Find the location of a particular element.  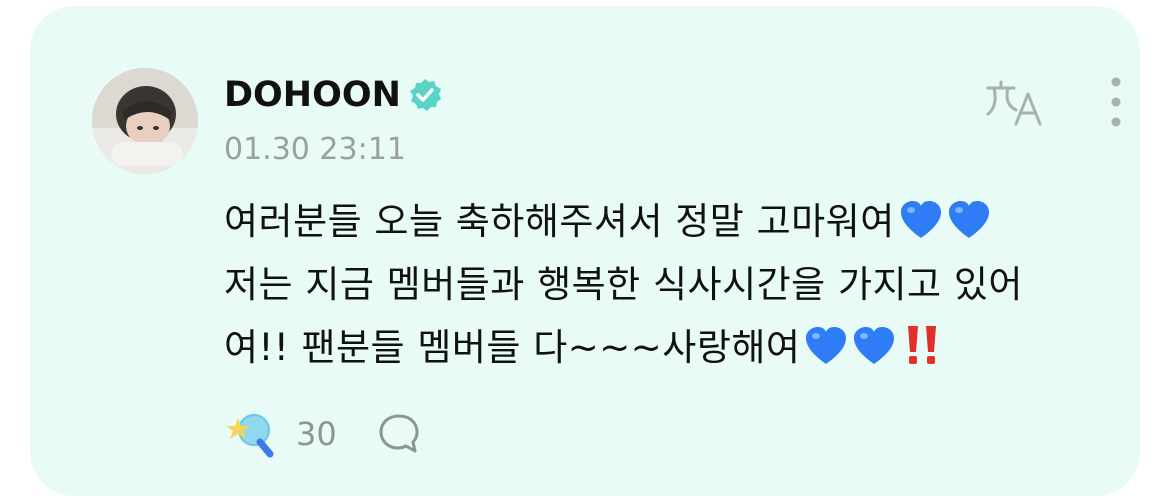

post-line-1: 여러분들 오늘 축하해주셔서 정말 고마워여 is located at coordinates (674, 221).